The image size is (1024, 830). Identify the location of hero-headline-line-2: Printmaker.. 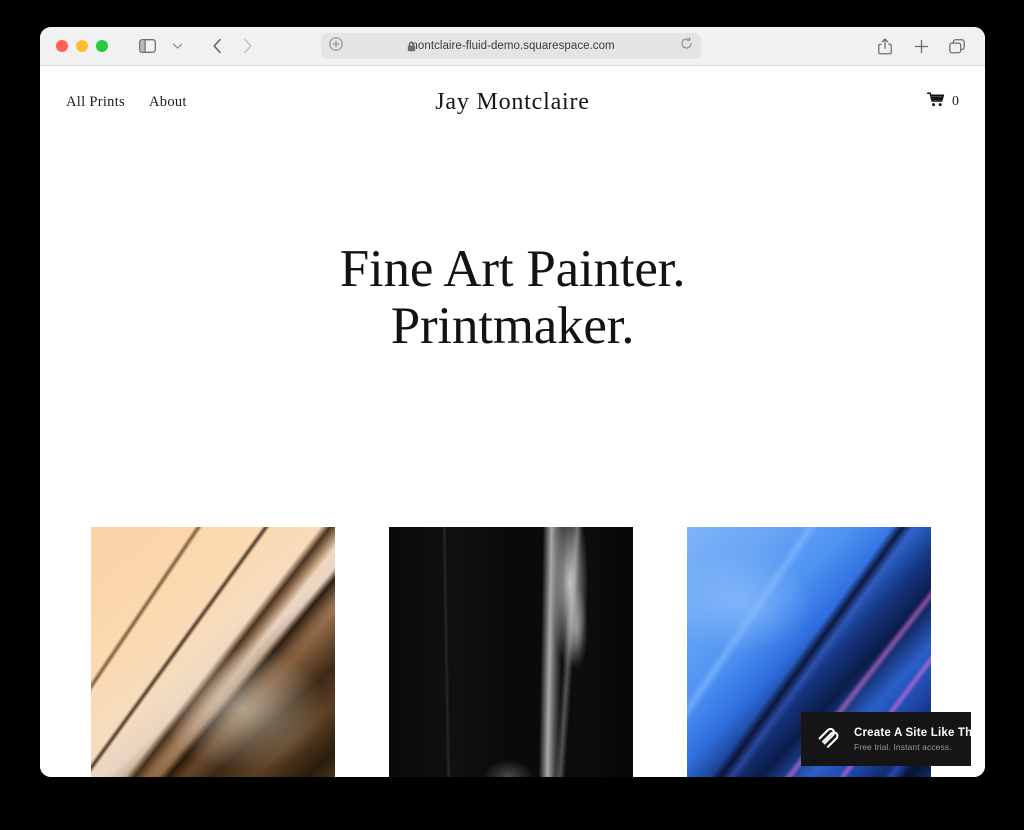
(512, 326).